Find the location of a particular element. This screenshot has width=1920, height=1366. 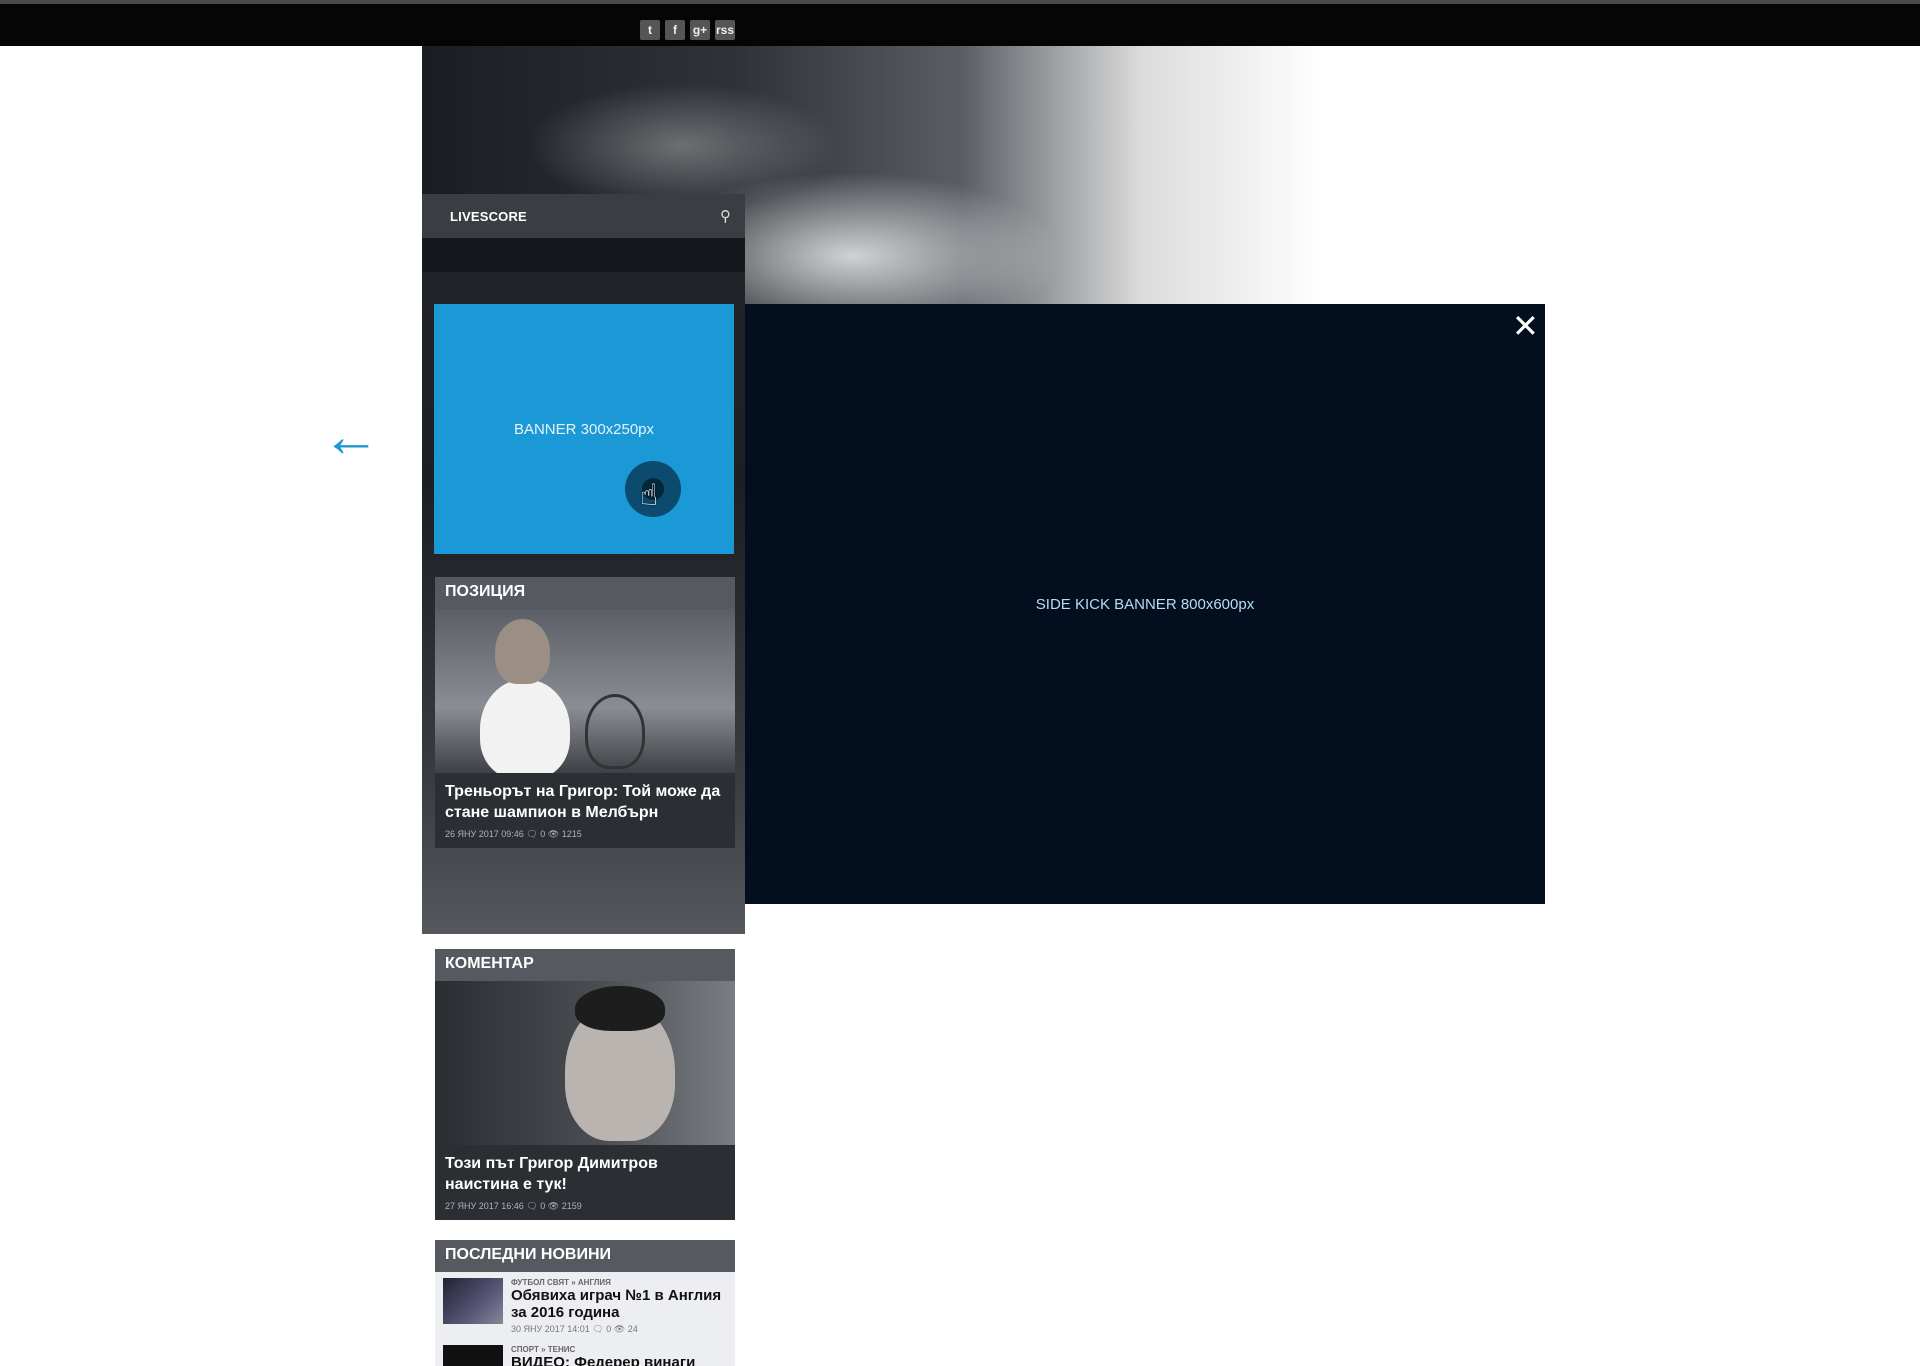

banner-300x250: BANNER 300x250px is located at coordinates (584, 429).